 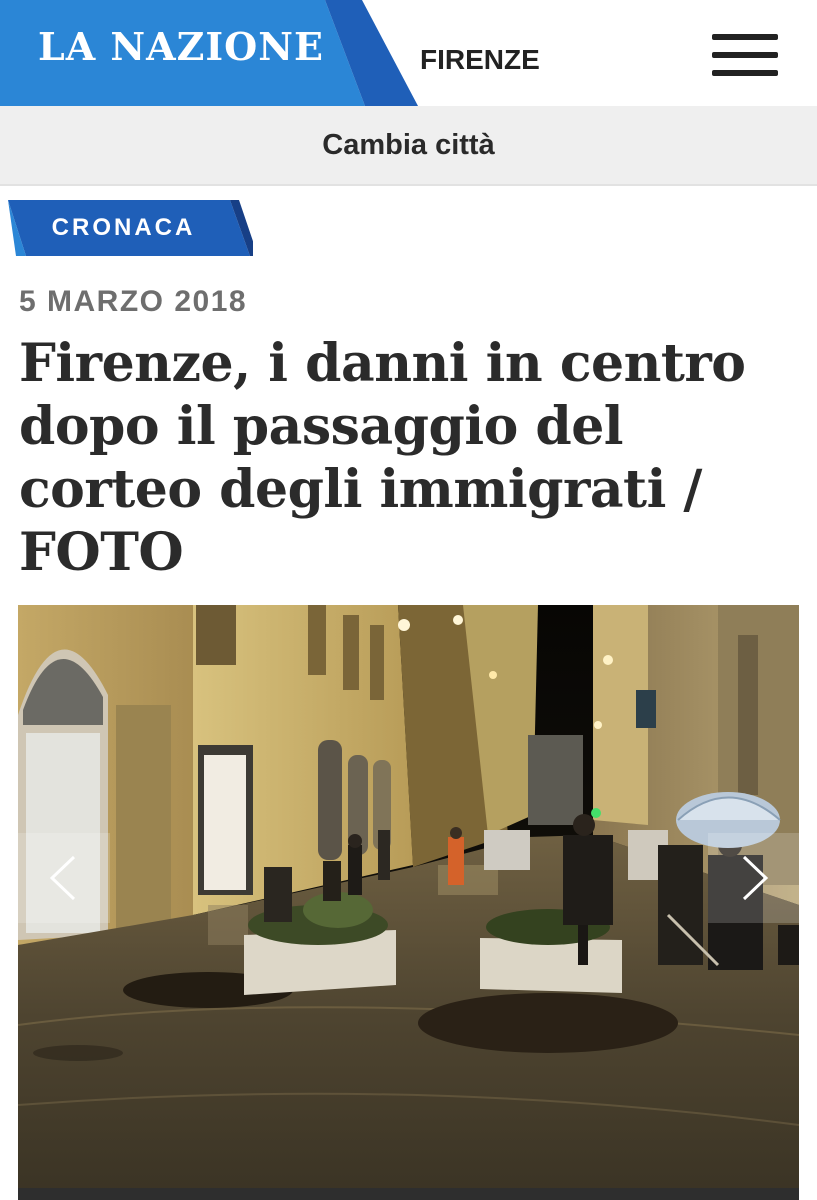 I want to click on category-label: CRONACA, so click(x=123, y=227).